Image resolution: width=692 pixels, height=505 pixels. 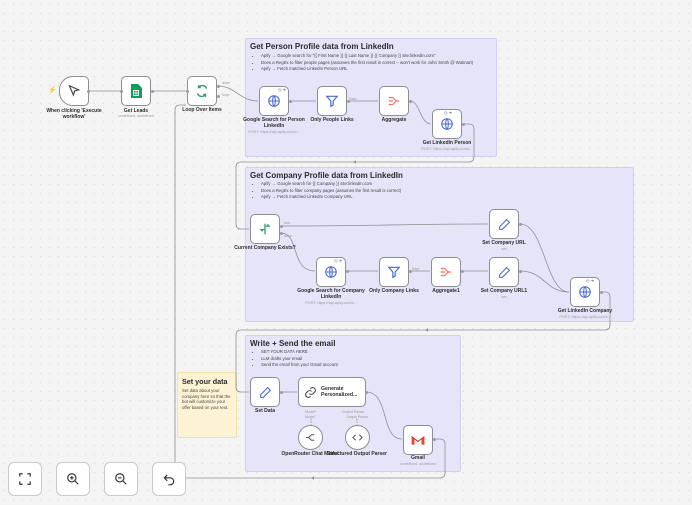 I want to click on fit-view-button, so click(x=25, y=479).